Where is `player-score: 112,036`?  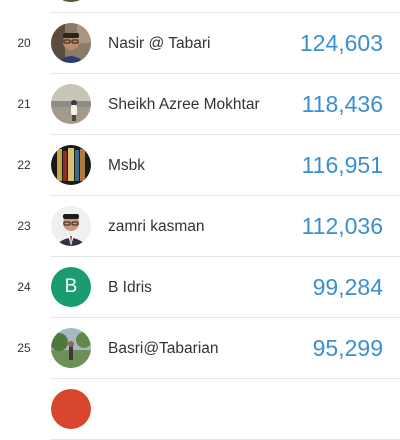
player-score: 112,036 is located at coordinates (342, 226).